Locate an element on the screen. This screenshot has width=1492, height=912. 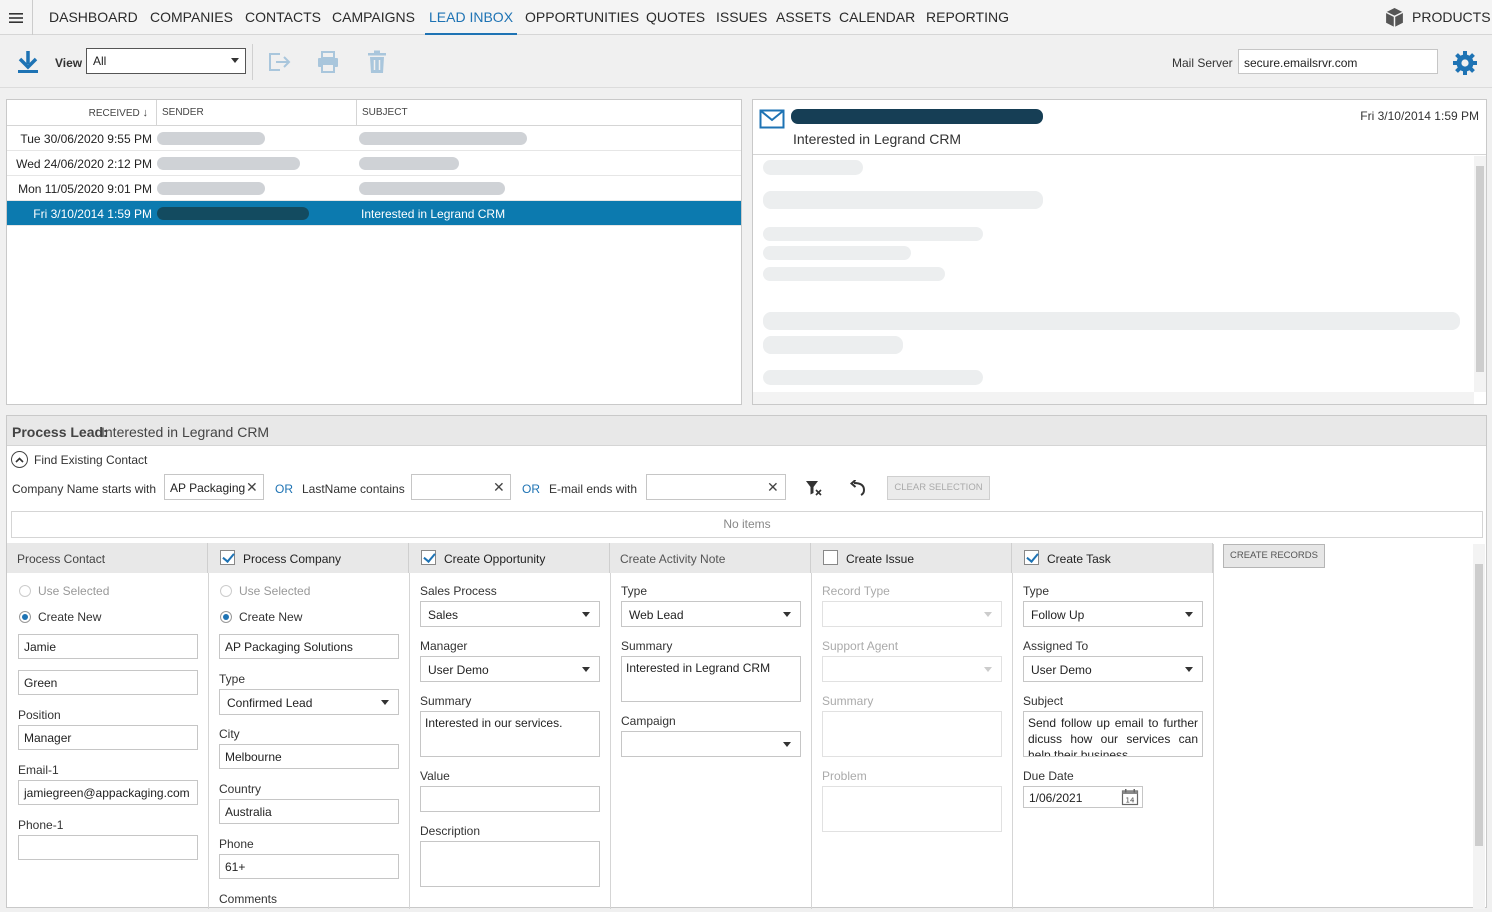
gear-icon is located at coordinates (1464, 62).